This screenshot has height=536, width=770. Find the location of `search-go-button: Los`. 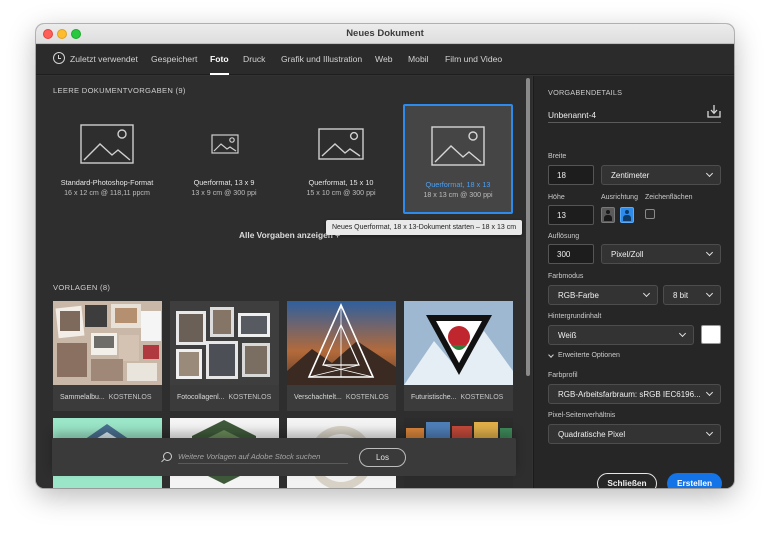

search-go-button: Los is located at coordinates (382, 457).